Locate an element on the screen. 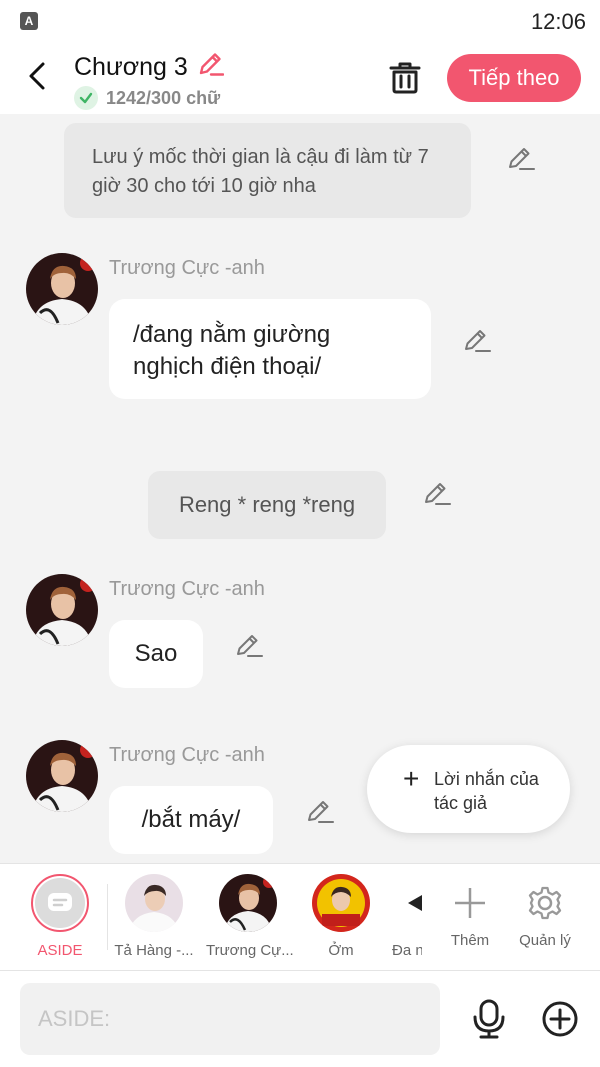  plus-icon: + is located at coordinates (411, 778).